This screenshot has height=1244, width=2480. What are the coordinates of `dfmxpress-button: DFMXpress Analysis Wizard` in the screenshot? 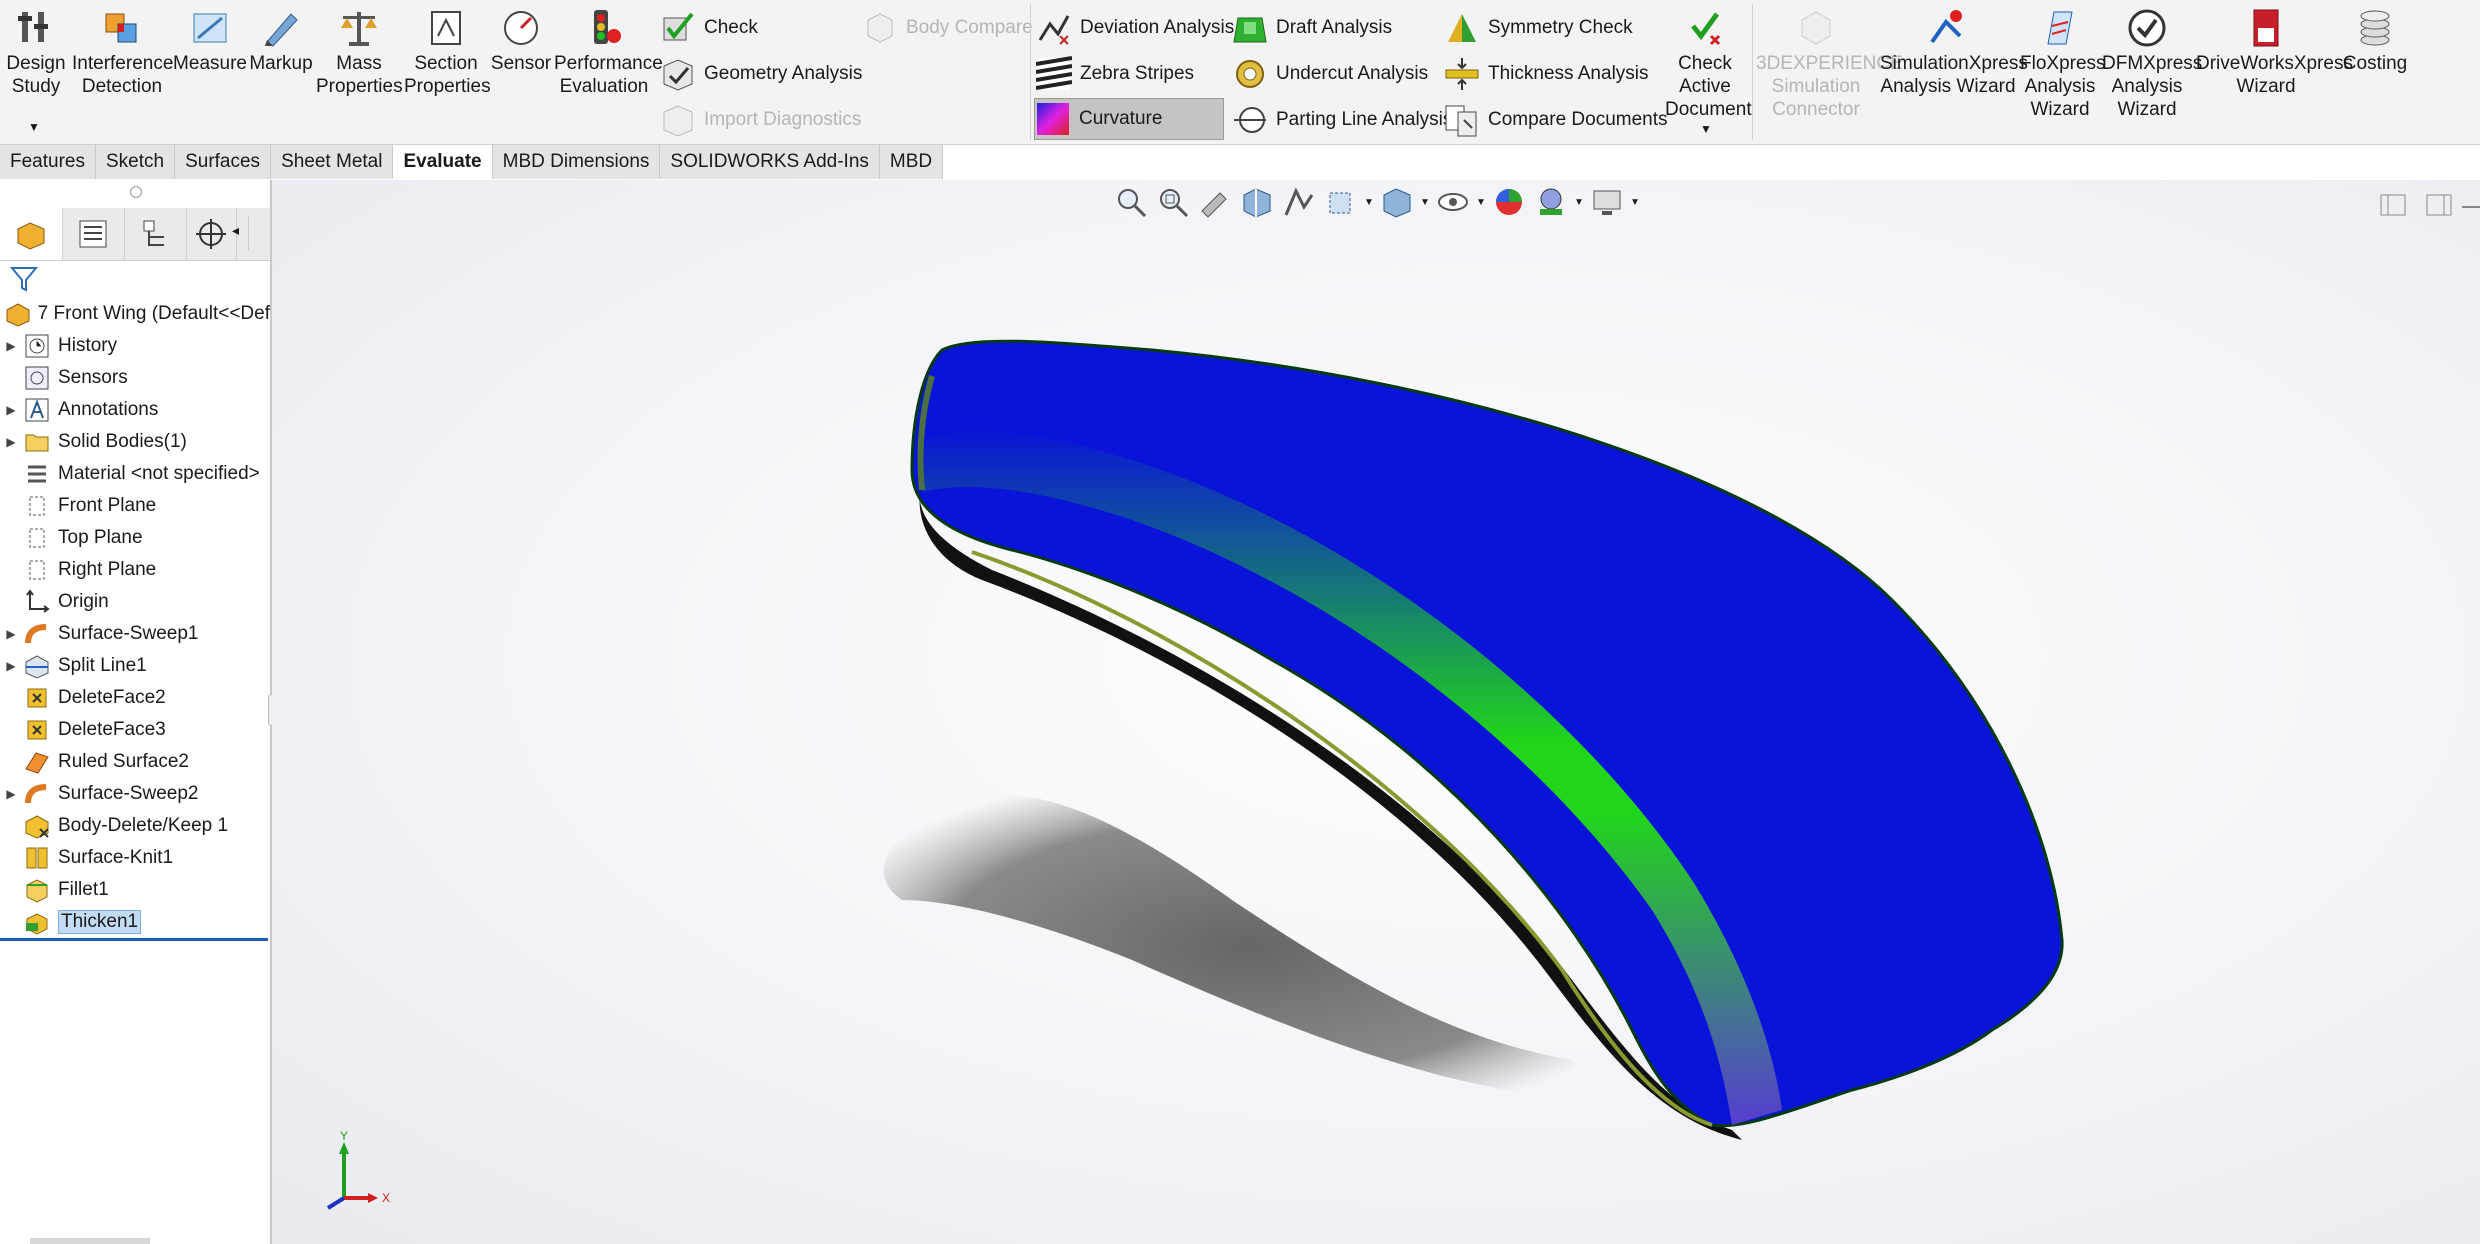 It's located at (2152, 63).